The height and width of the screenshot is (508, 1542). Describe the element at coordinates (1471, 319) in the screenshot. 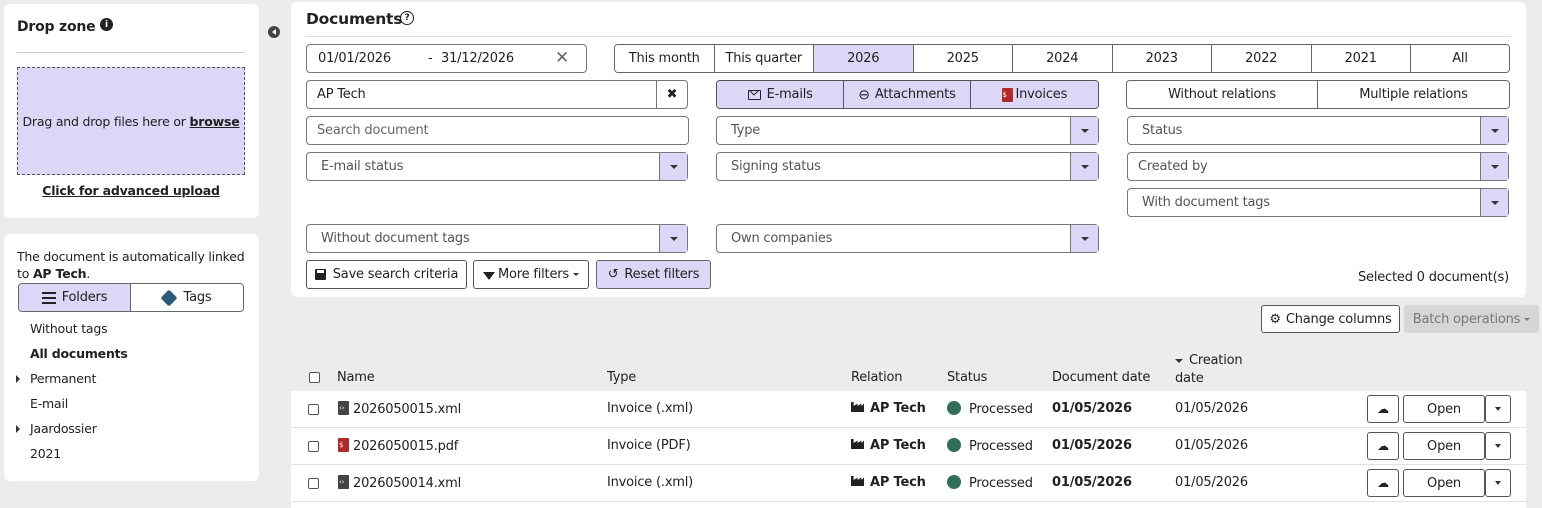

I see `batch-operations-button: Batch operations` at that location.